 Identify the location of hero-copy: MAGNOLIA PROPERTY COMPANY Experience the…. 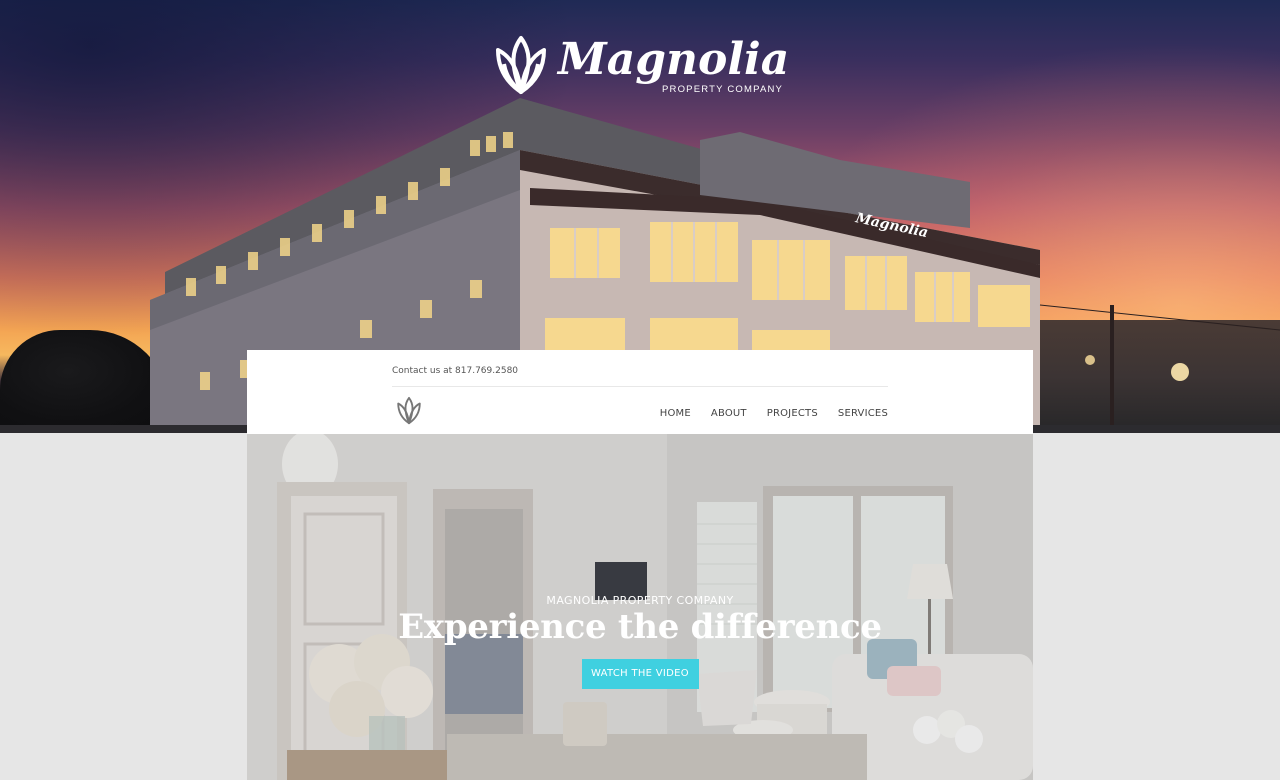
(640, 641).